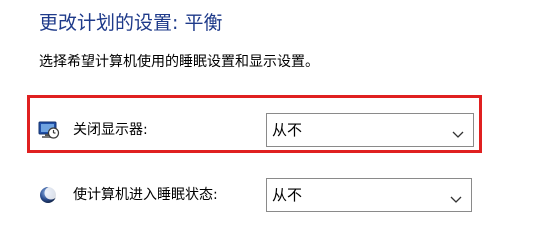 The image size is (550, 243). I want to click on sleep-label: 使计算机进入睡眠状态:, so click(145, 195).